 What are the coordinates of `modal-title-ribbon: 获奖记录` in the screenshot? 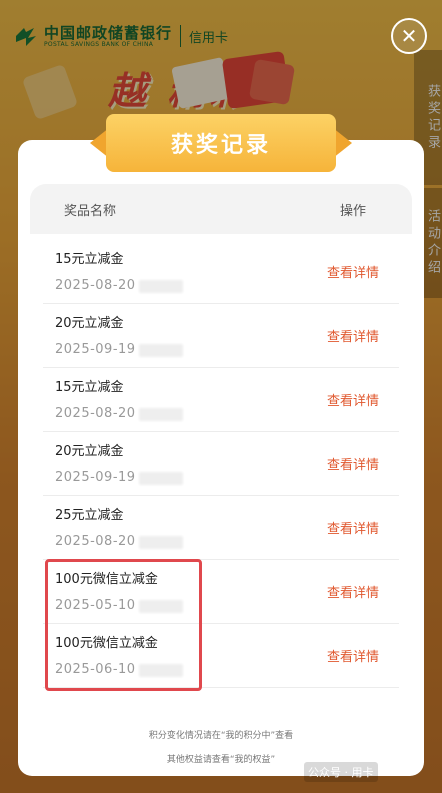 It's located at (221, 143).